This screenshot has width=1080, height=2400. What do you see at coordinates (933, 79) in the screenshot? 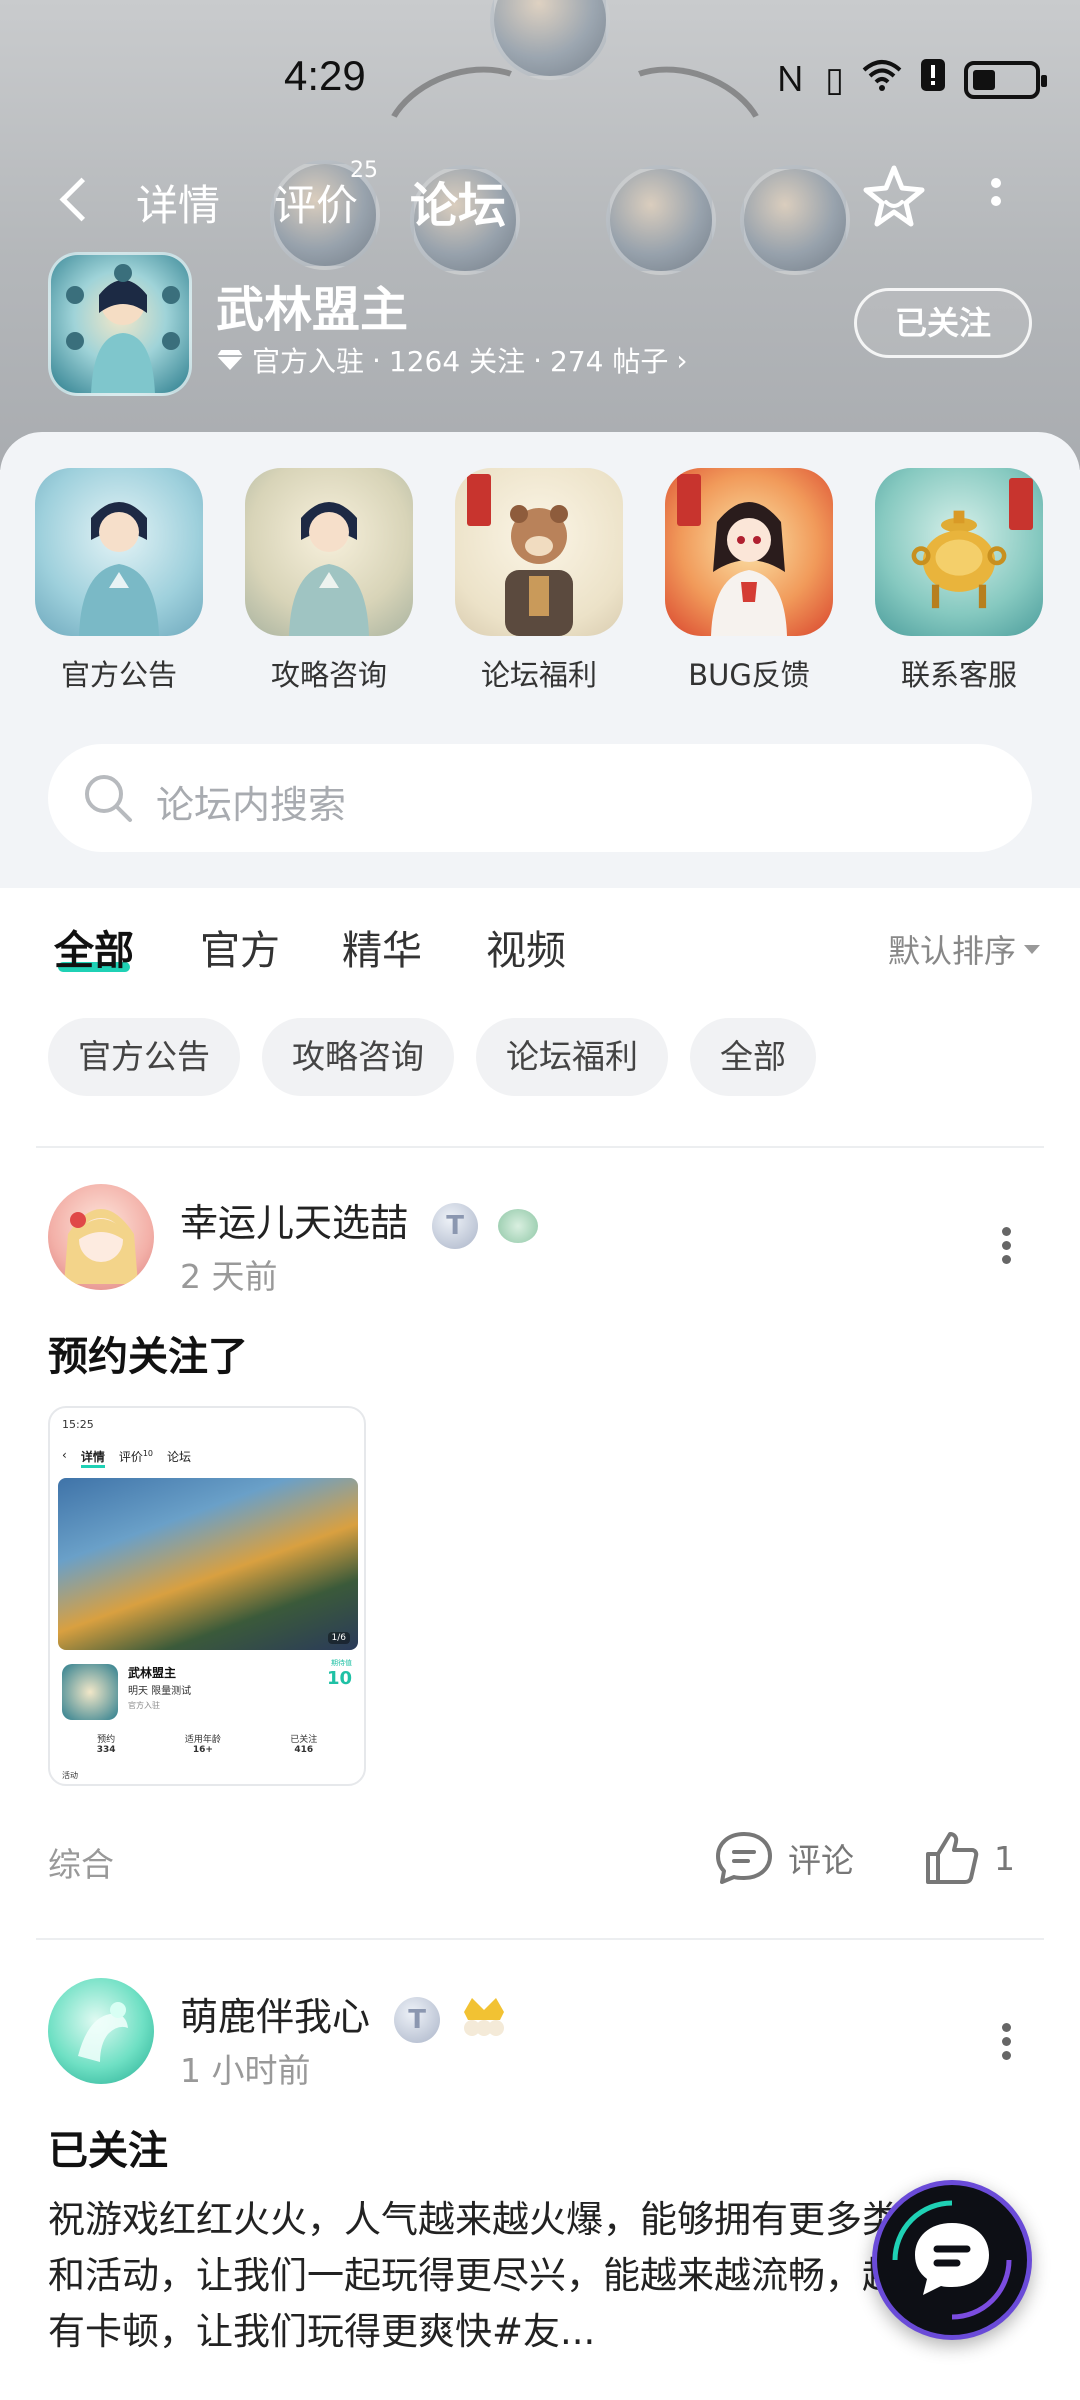
I see `alert-icon` at bounding box center [933, 79].